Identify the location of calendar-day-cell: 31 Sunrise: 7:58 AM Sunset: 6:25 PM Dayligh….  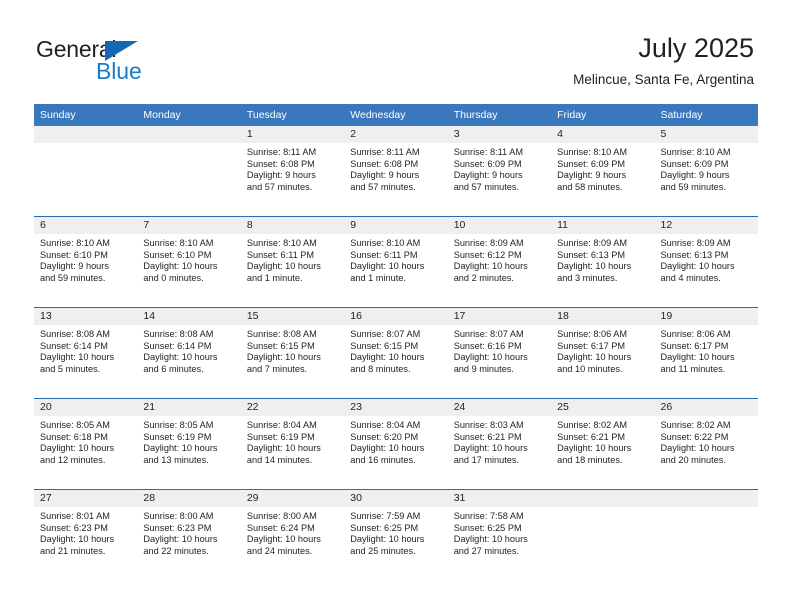
(499, 534).